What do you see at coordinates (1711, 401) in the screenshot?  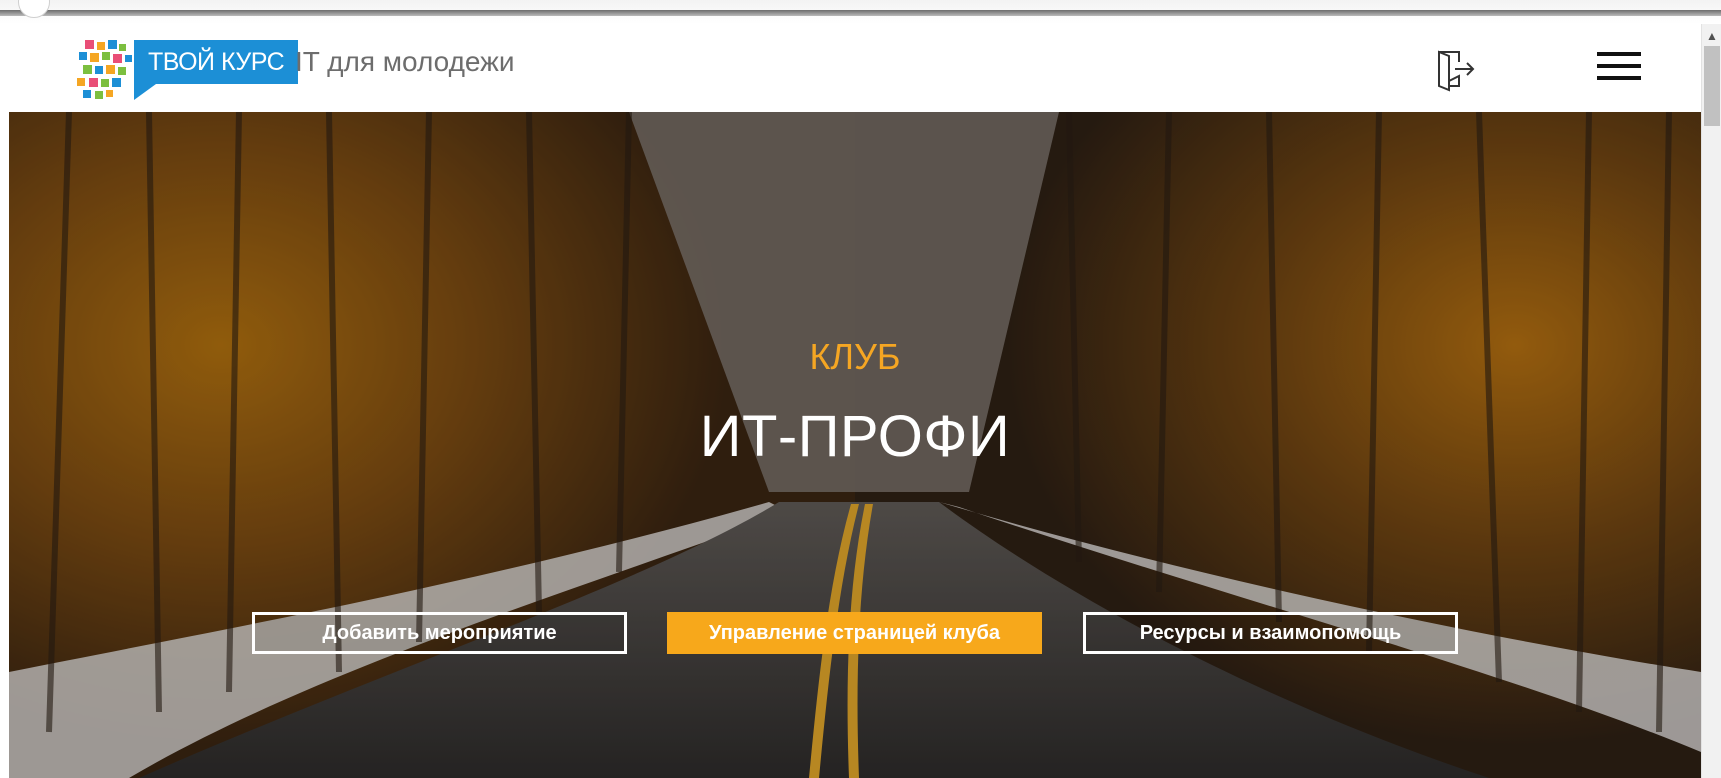 I see `vertical-scrollbar: ▲` at bounding box center [1711, 401].